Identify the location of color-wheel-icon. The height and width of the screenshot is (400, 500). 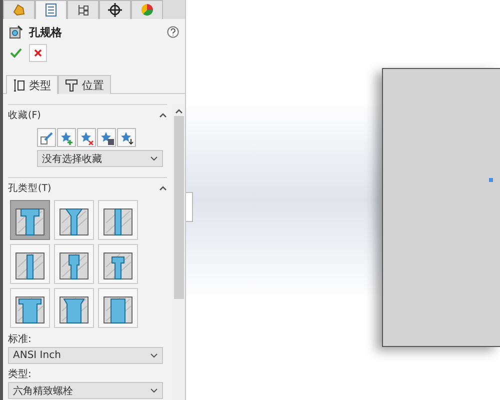
(147, 10).